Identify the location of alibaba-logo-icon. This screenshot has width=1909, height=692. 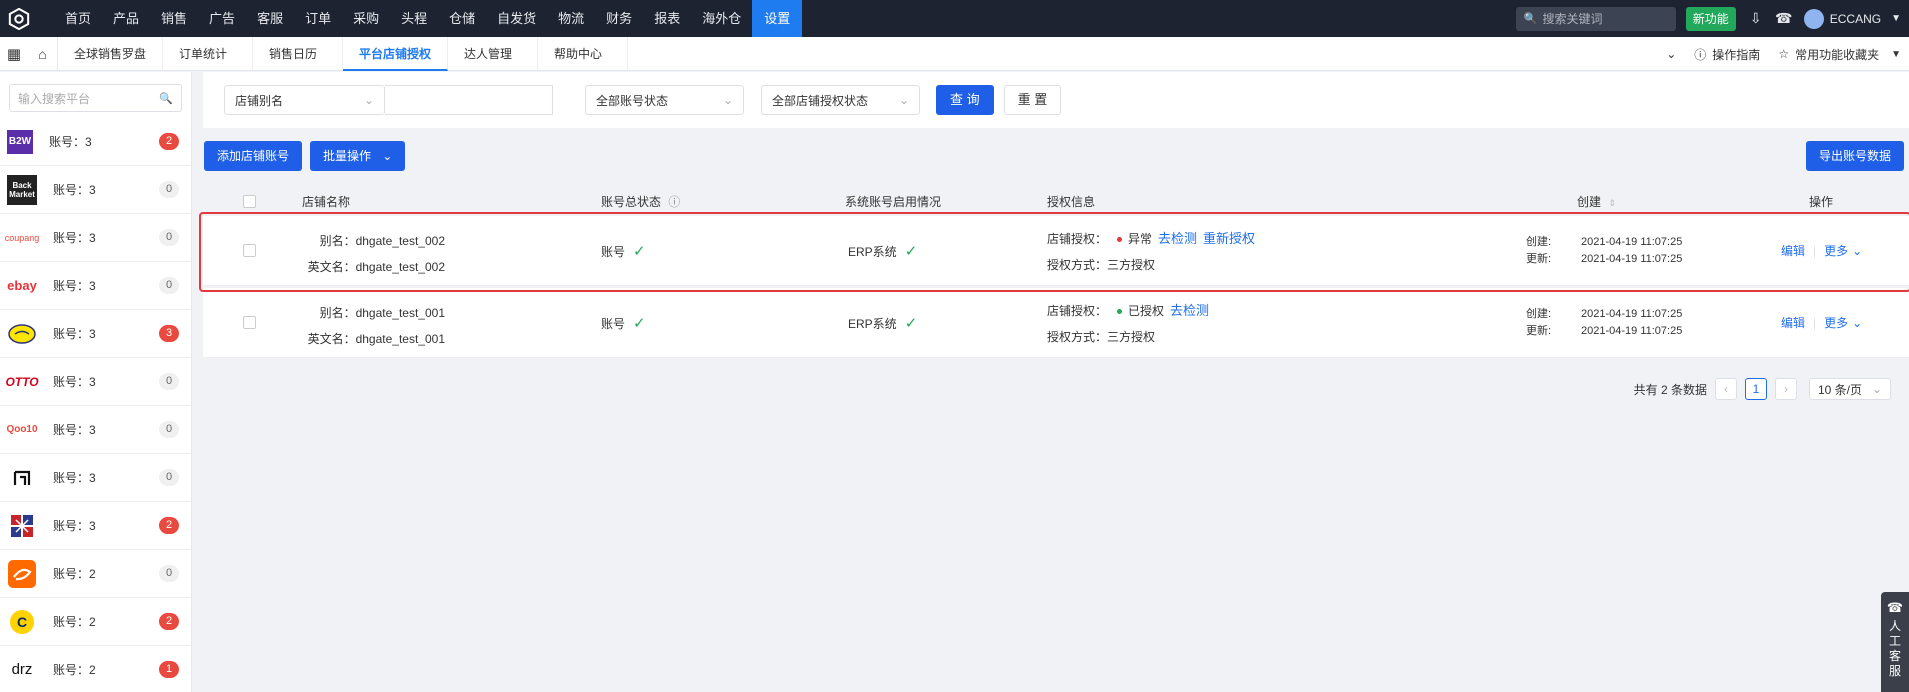
(22, 574).